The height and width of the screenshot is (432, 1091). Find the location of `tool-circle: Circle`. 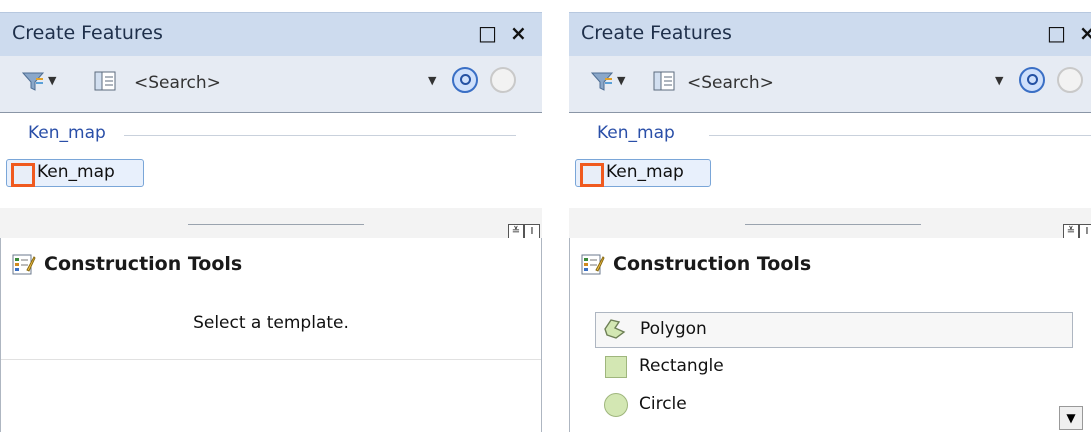

tool-circle: Circle is located at coordinates (833, 405).